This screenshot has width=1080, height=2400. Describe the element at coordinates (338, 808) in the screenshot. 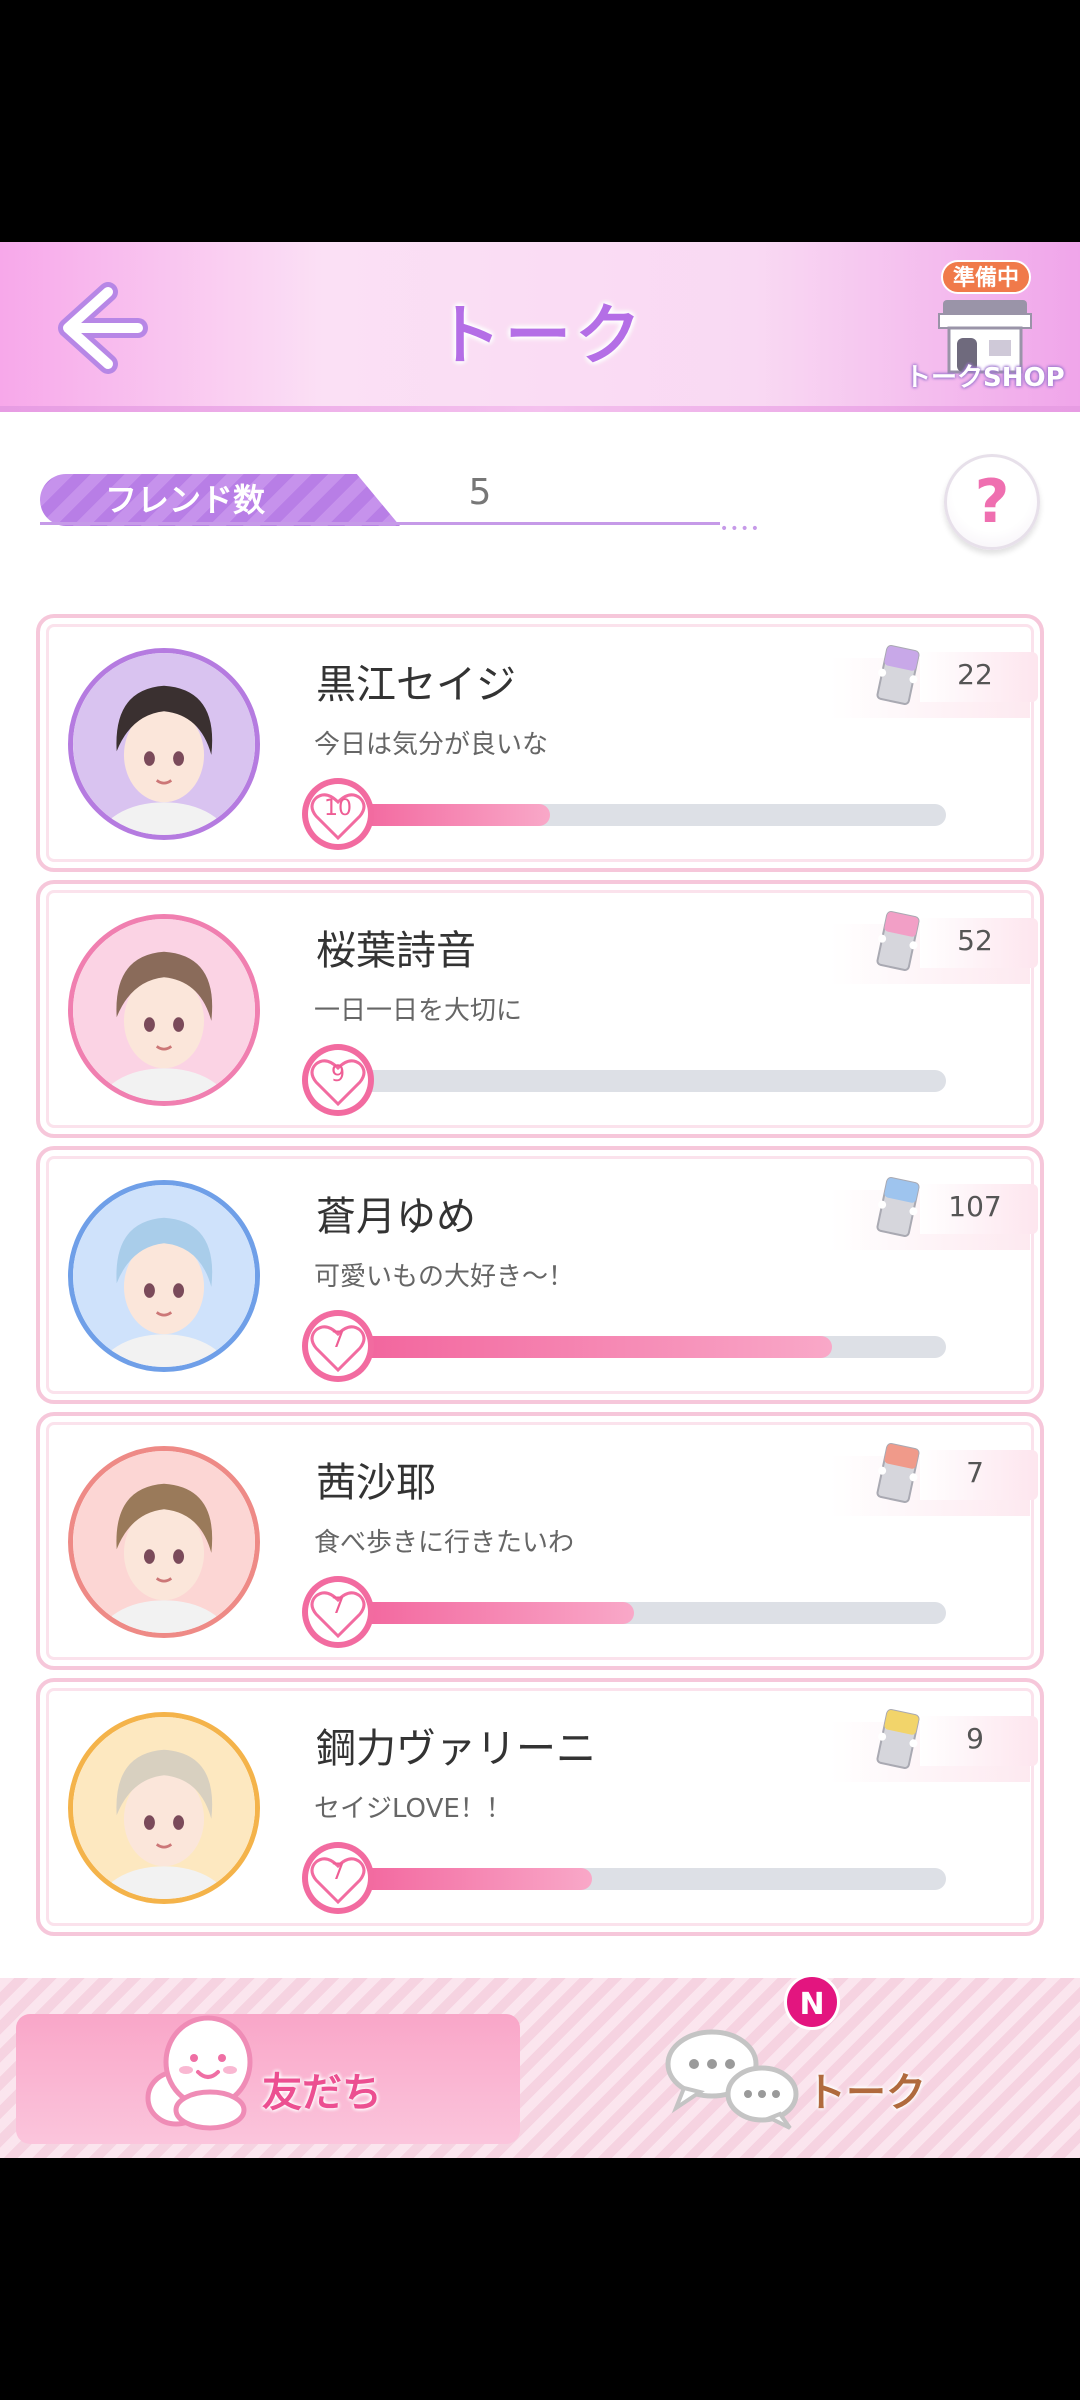

I see `affection-level: 10` at that location.